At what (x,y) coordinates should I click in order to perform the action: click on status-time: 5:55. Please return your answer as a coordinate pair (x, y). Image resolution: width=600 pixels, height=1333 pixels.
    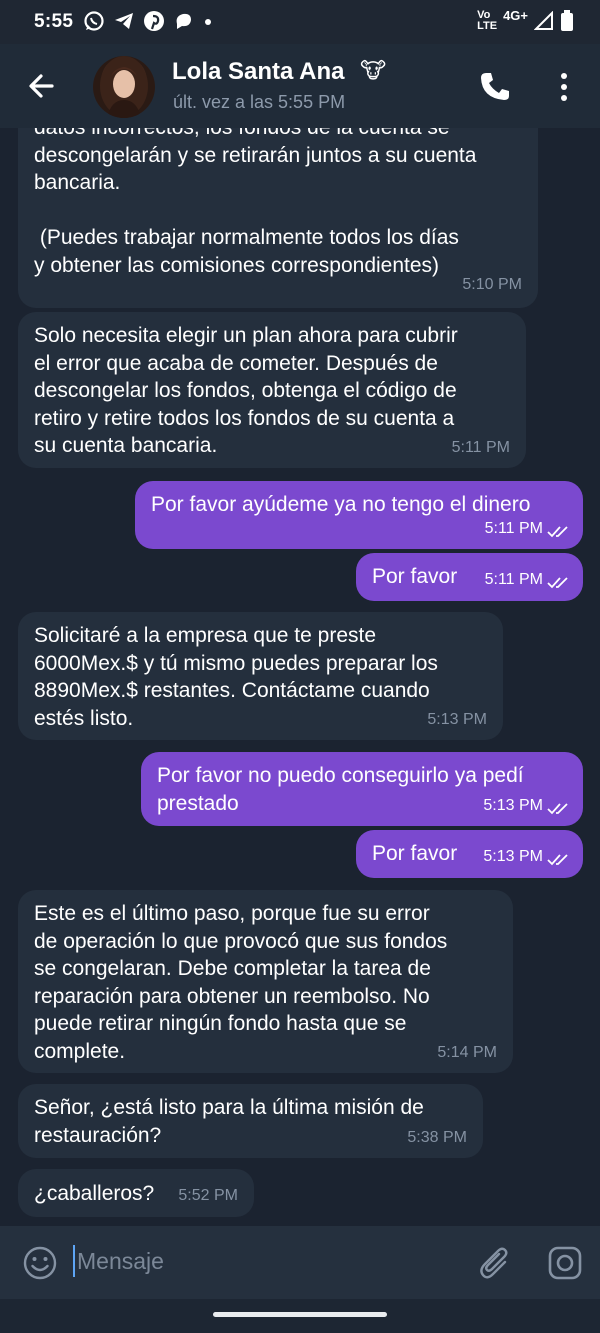
    Looking at the image, I should click on (54, 21).